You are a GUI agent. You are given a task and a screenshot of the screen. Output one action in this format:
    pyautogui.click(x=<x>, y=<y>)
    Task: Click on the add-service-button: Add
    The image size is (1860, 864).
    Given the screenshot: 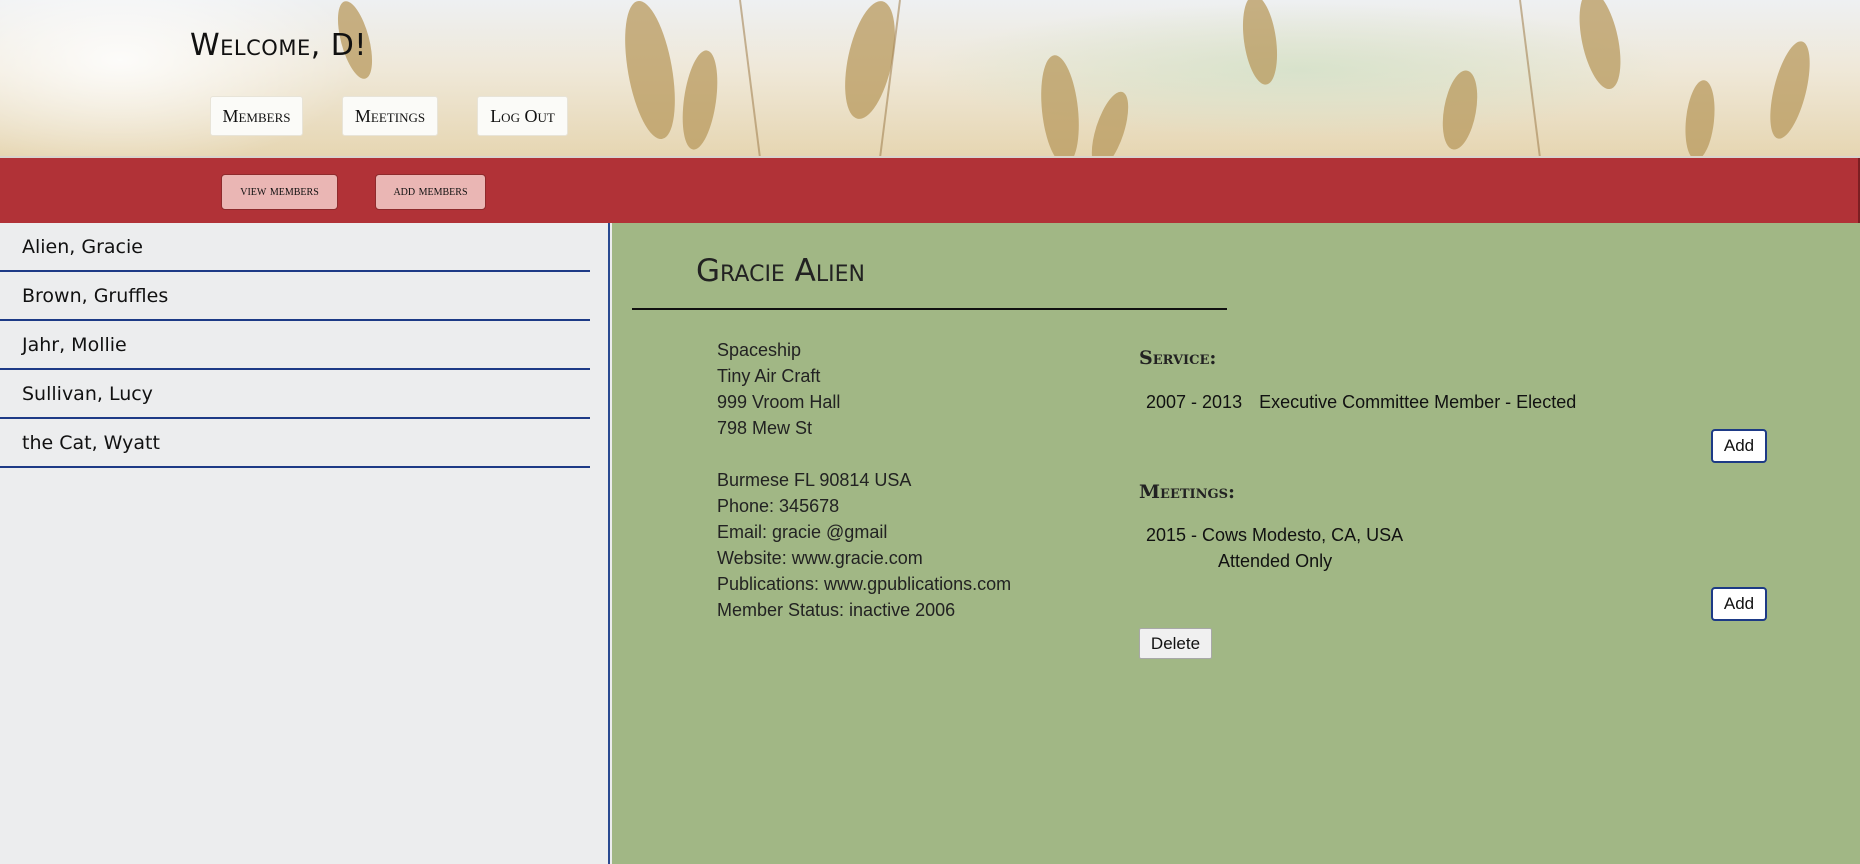 What is the action you would take?
    pyautogui.click(x=1739, y=446)
    